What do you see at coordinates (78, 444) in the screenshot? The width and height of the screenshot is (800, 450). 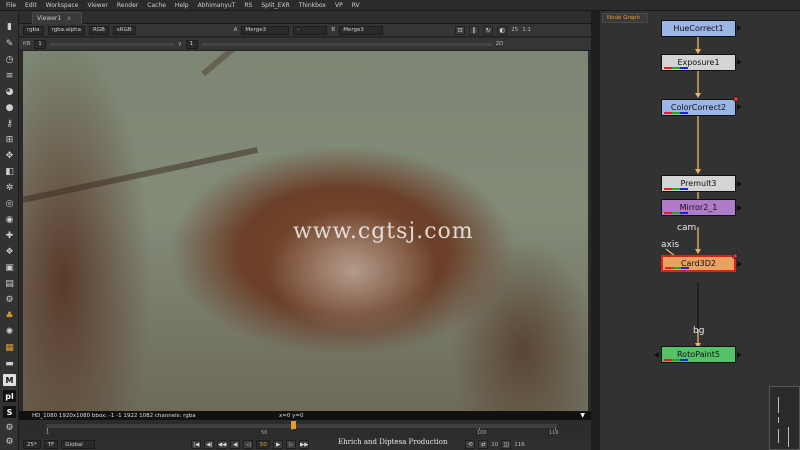 I see `scope-dropdown: Global` at bounding box center [78, 444].